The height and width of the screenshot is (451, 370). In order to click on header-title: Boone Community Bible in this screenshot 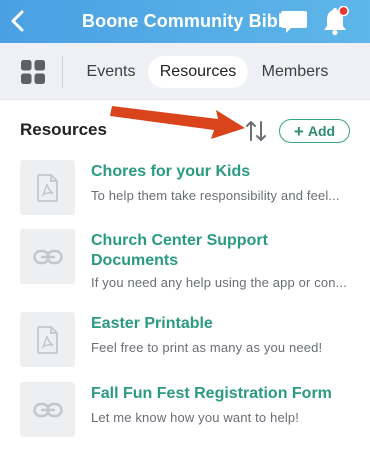, I will do `click(188, 21)`.